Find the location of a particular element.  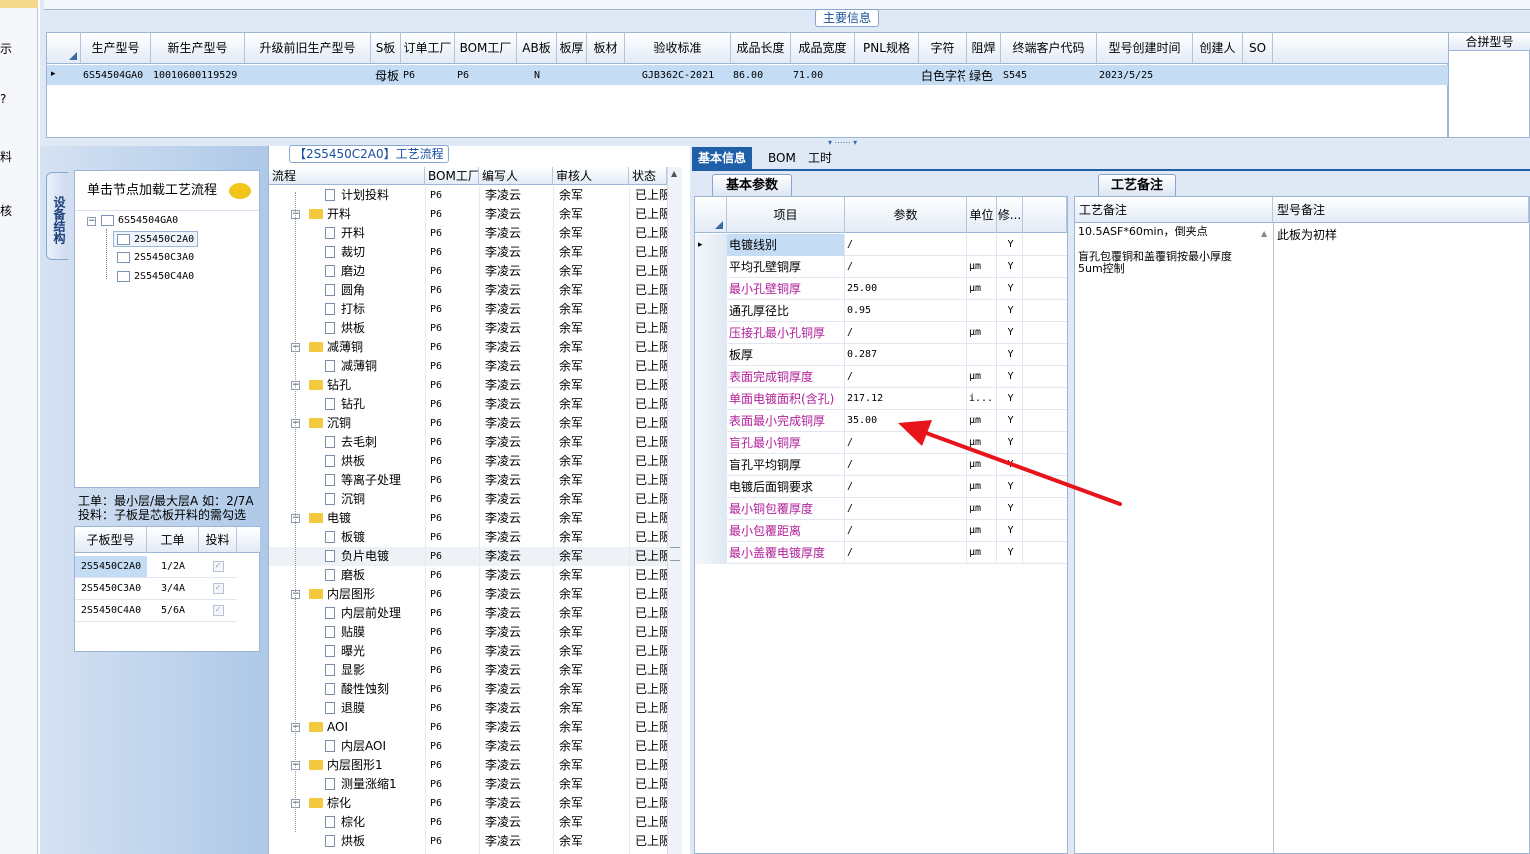

acceptance-standard-header: 验收标准 is located at coordinates (678, 48).